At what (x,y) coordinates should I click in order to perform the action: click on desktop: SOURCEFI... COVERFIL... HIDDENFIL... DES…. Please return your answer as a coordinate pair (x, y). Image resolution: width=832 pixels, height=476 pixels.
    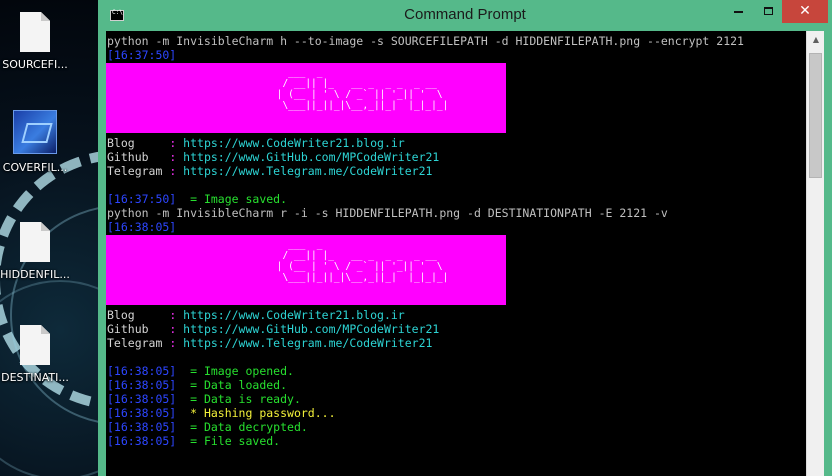
    Looking at the image, I should click on (49, 238).